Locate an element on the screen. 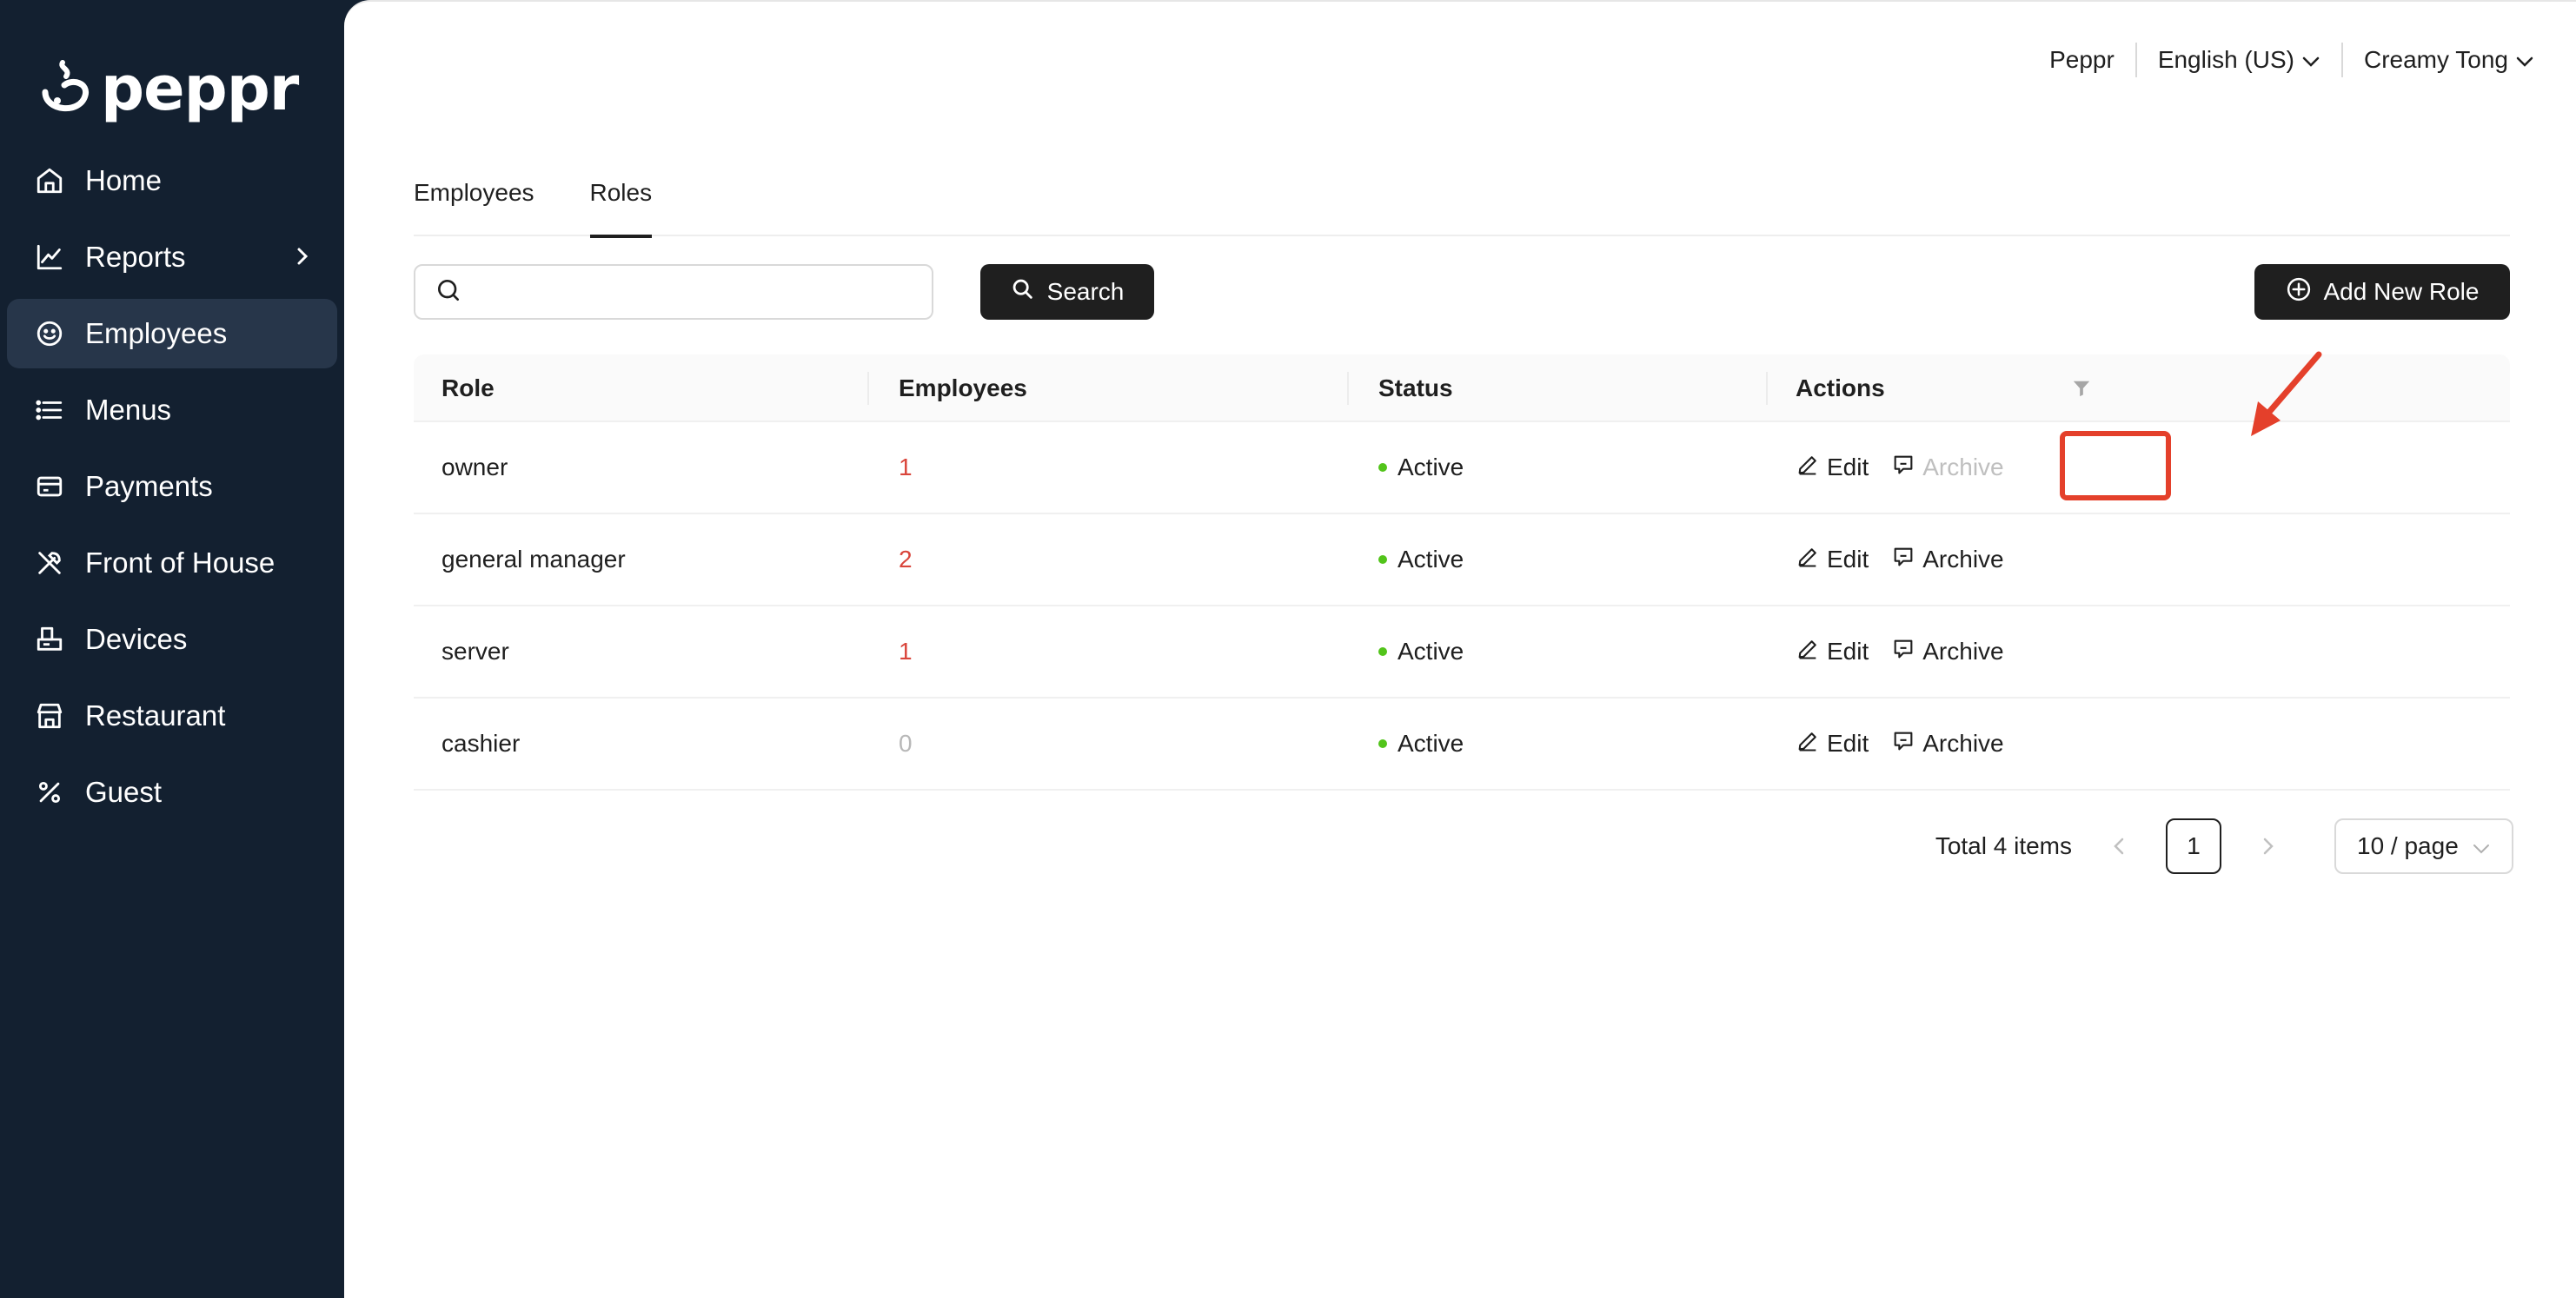 This screenshot has width=2576, height=1298. total-items: Total 4 items is located at coordinates (2003, 845).